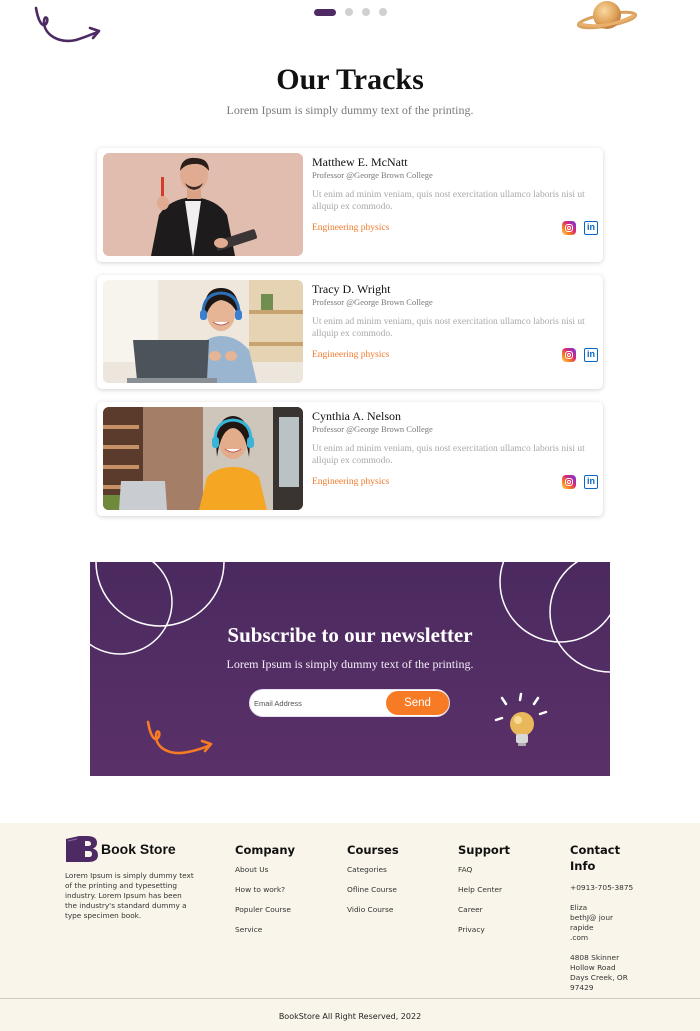 This screenshot has height=1031, width=700. Describe the element at coordinates (582, 987) in the screenshot. I see `contact-address-line: 97429` at that location.